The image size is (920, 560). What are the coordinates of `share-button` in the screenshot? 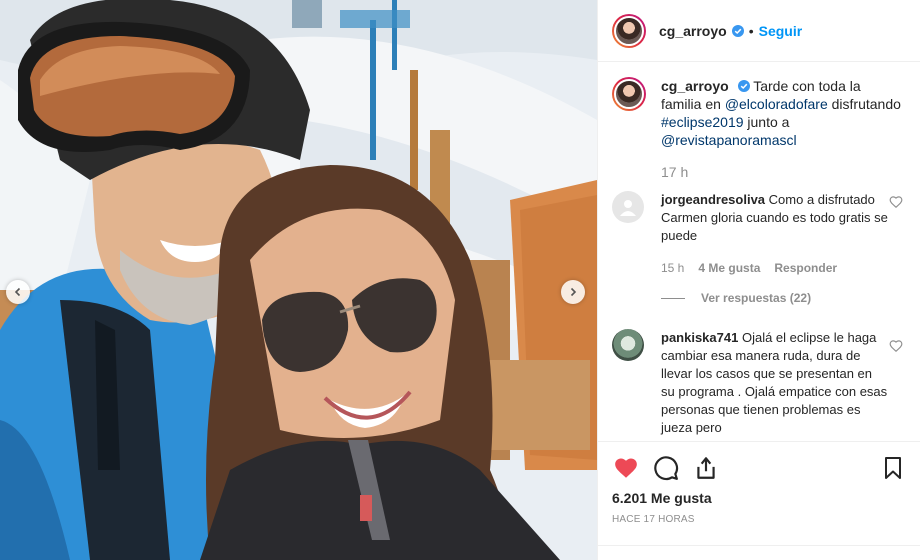 It's located at (706, 468).